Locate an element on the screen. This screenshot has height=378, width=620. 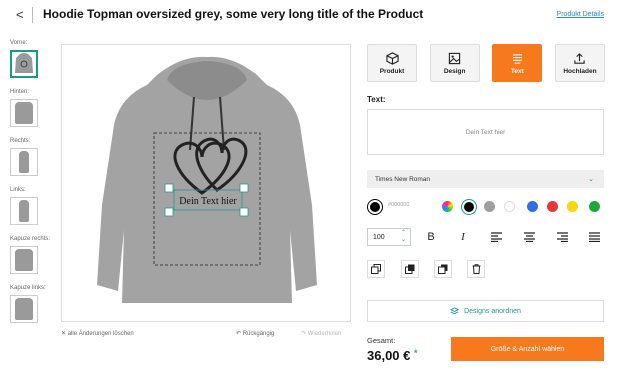
color-swatch-grey is located at coordinates (489, 206).